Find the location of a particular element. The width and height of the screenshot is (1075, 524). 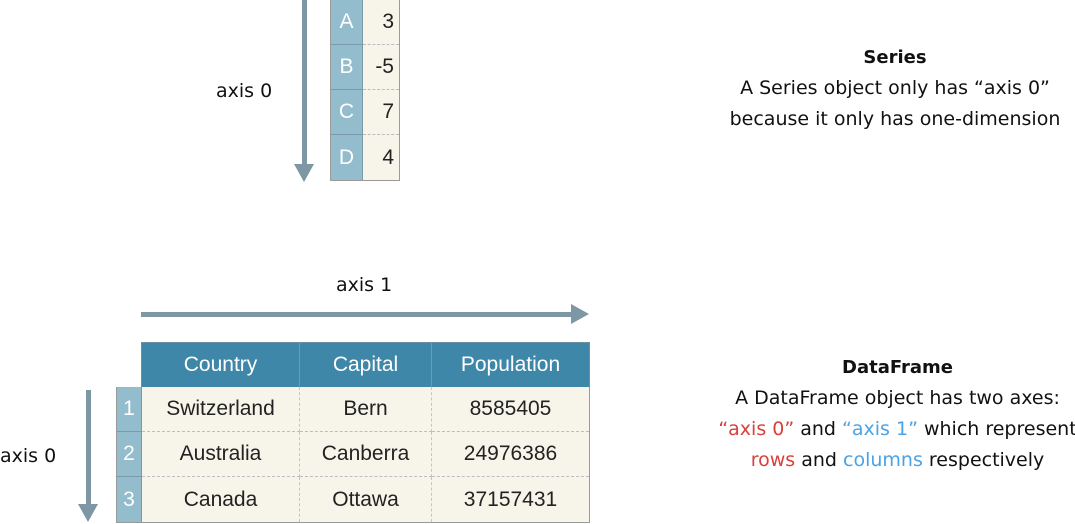

row-index: 1 is located at coordinates (129, 409).